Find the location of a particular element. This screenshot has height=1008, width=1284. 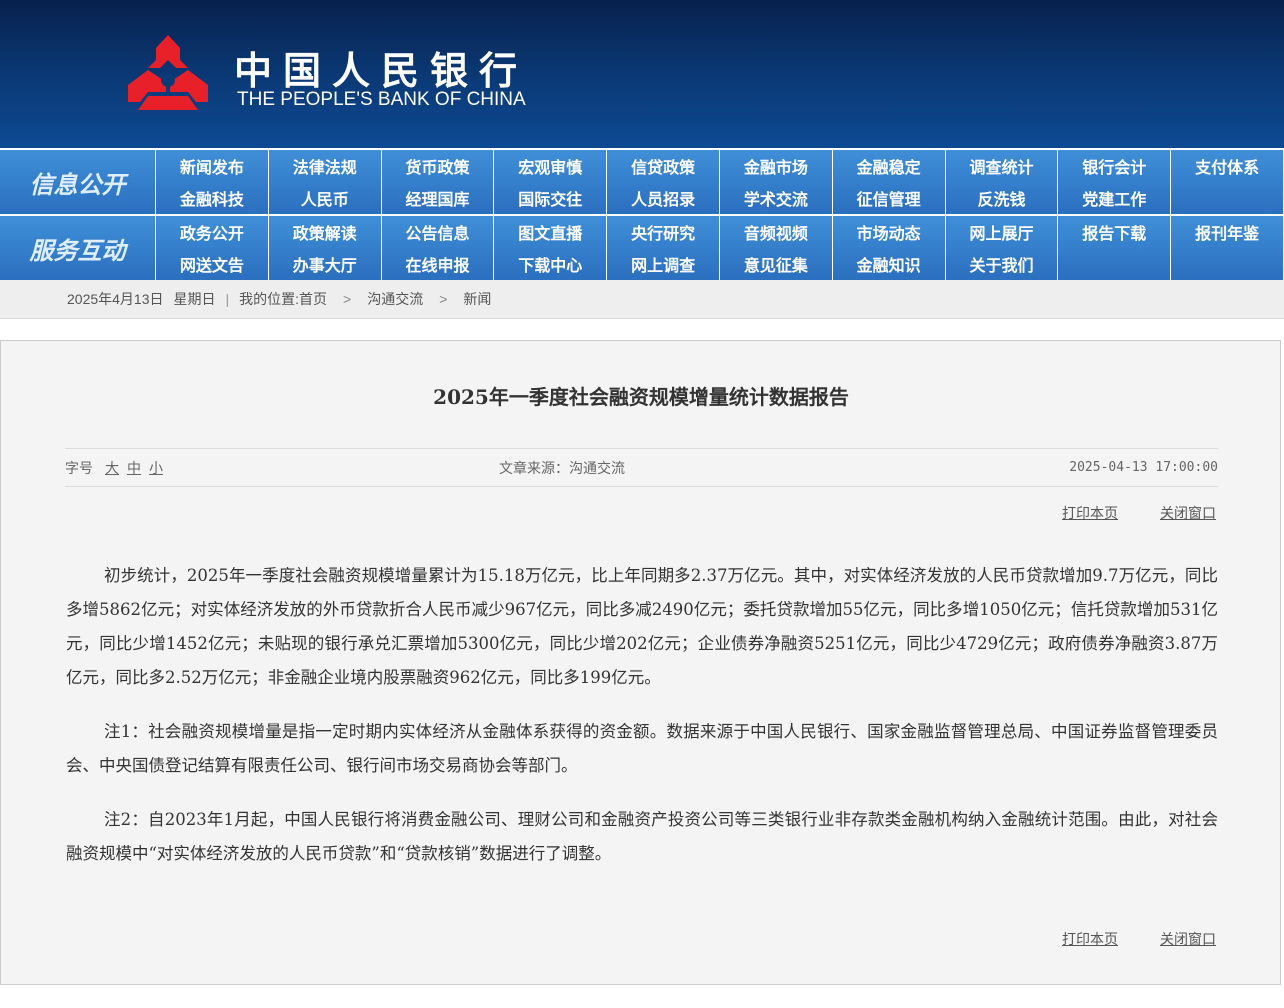

nav-info-item-16: 征信管理 is located at coordinates (889, 198).